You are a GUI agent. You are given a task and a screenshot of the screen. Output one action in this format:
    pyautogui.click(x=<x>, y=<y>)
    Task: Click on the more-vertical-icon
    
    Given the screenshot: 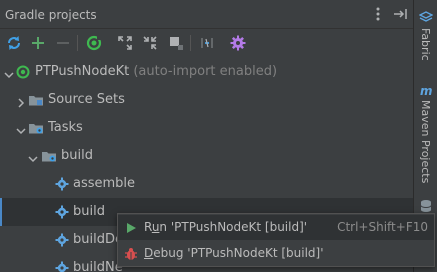 What is the action you would take?
    pyautogui.click(x=378, y=14)
    